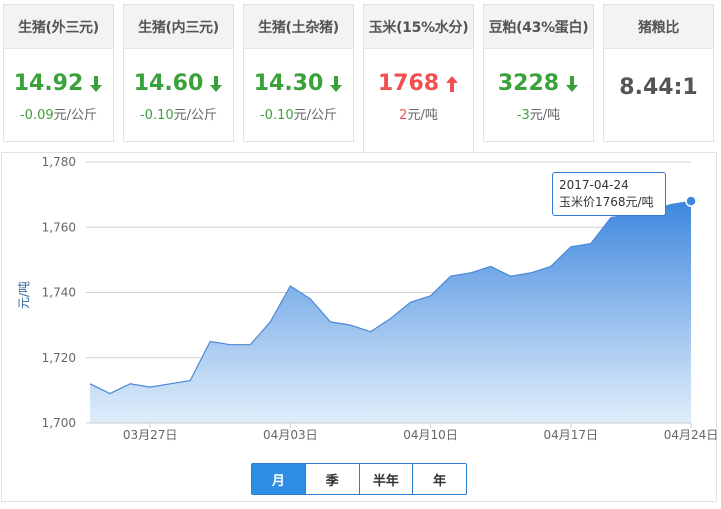  I want to click on card-price: 8.44:1, so click(658, 87).